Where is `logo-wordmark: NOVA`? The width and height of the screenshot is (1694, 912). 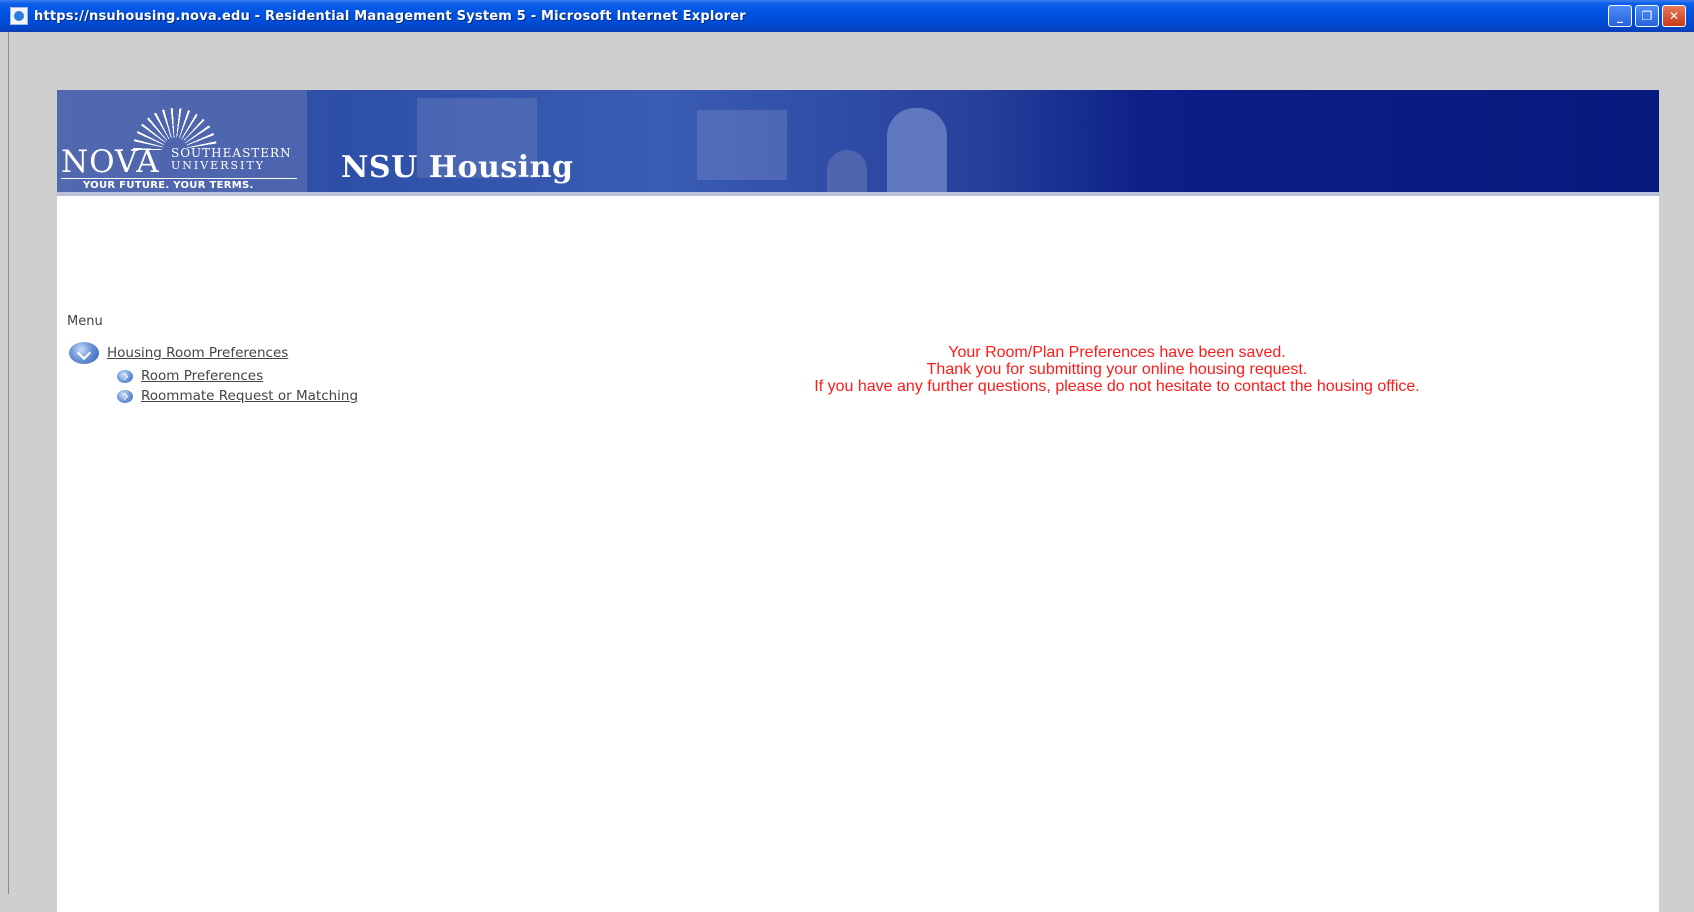
logo-wordmark: NOVA is located at coordinates (110, 162).